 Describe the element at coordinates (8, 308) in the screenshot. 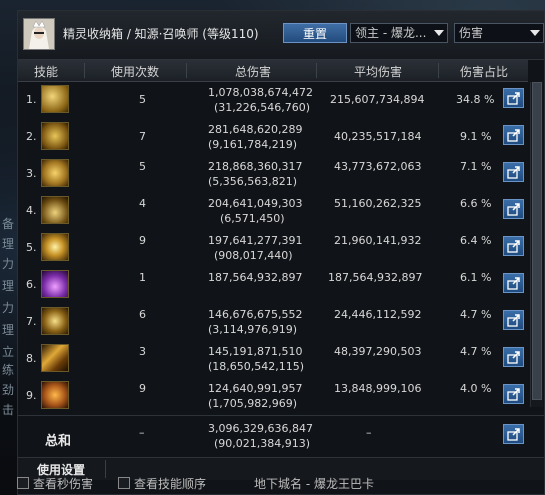

I see `bg-char: 力` at that location.